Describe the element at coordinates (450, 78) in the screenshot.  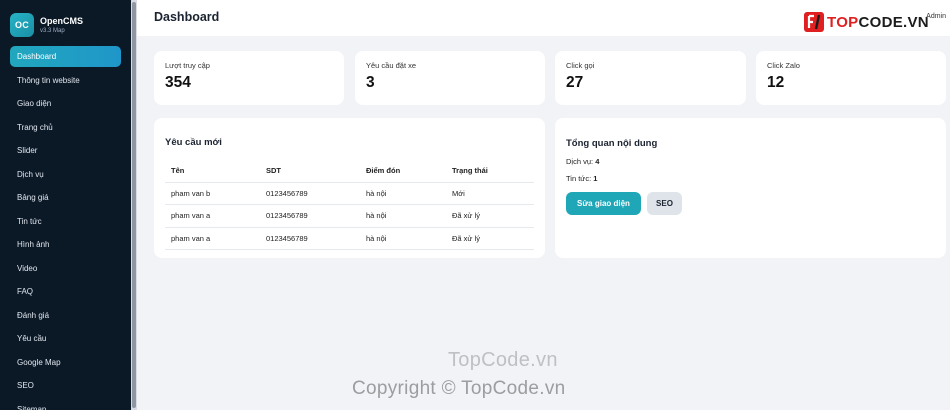
I see `stat-card-booking-requests: Yêu cầu đặt xe 3` at that location.